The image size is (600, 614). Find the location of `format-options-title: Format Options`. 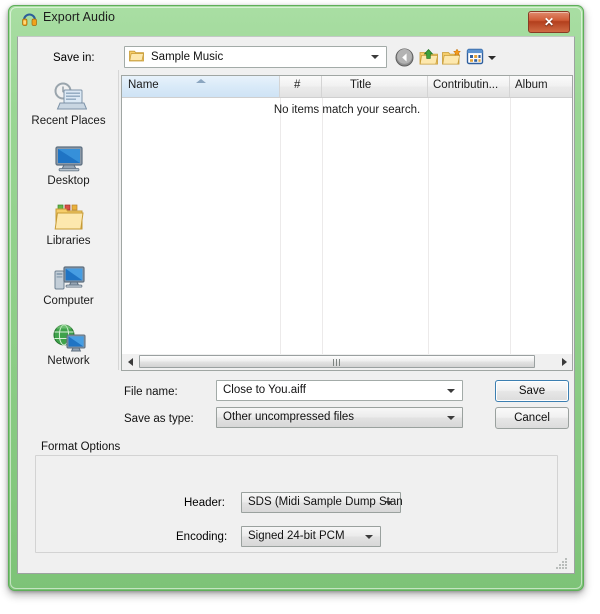

format-options-title: Format Options is located at coordinates (81, 447).